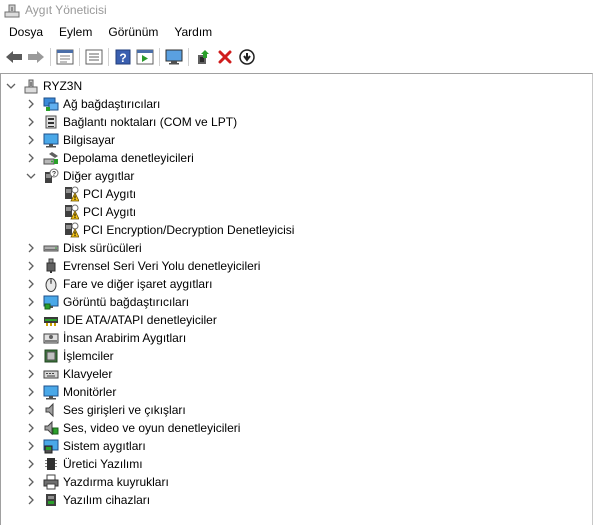 Image resolution: width=593 pixels, height=525 pixels. Describe the element at coordinates (51, 122) in the screenshot. I see `port-icon` at that location.